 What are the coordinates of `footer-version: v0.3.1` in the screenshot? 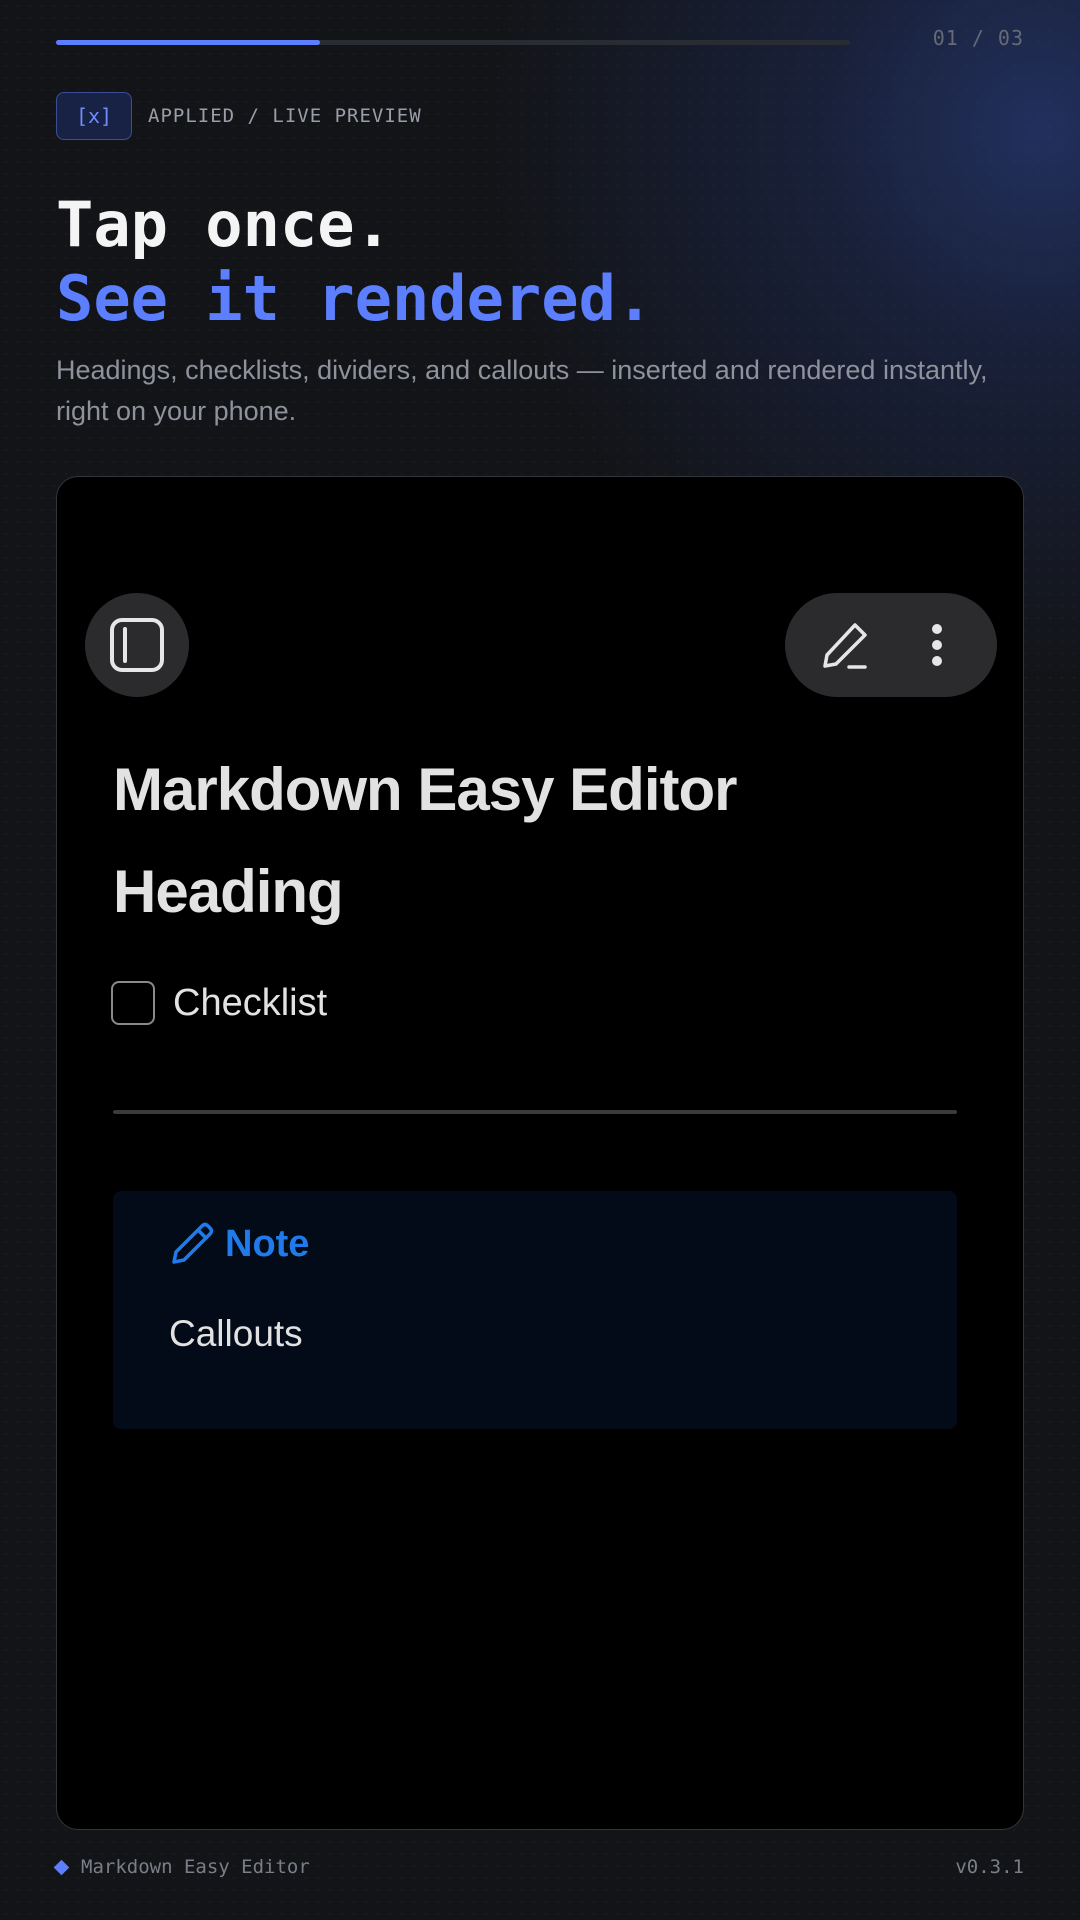 It's located at (989, 1867).